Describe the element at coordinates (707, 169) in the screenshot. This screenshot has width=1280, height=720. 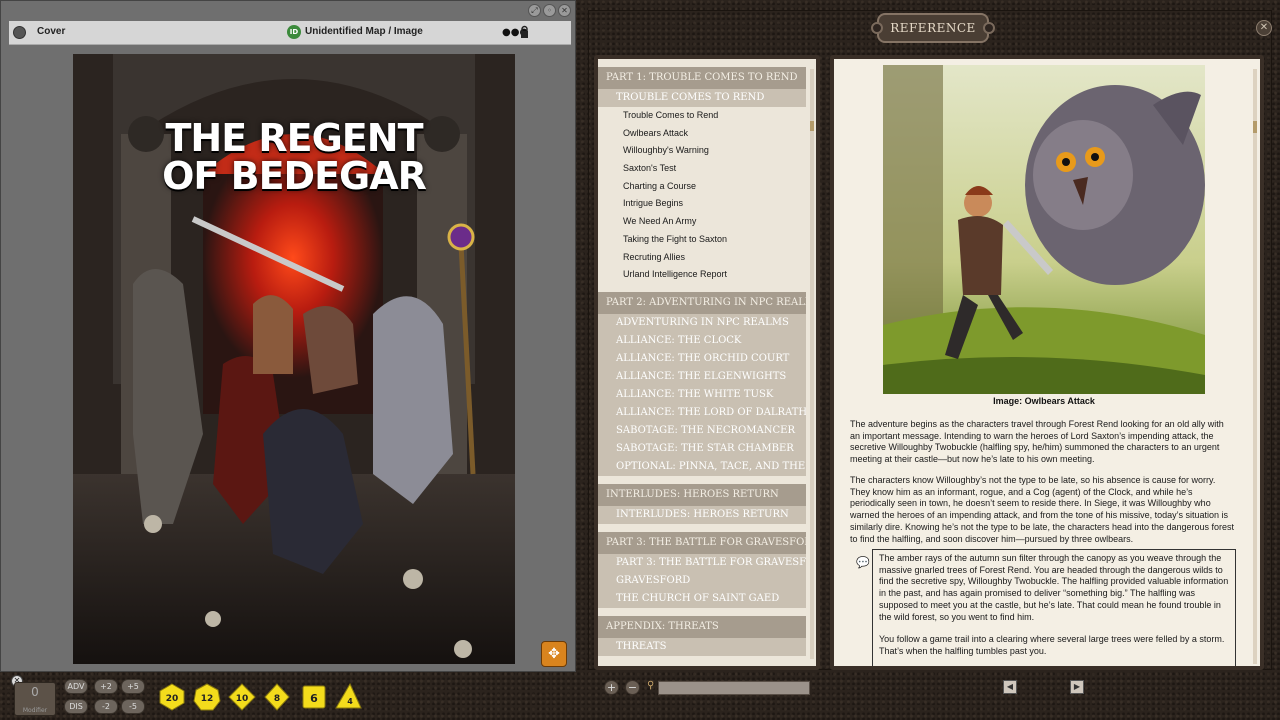
I see `toc-link: Saxton's Test` at that location.